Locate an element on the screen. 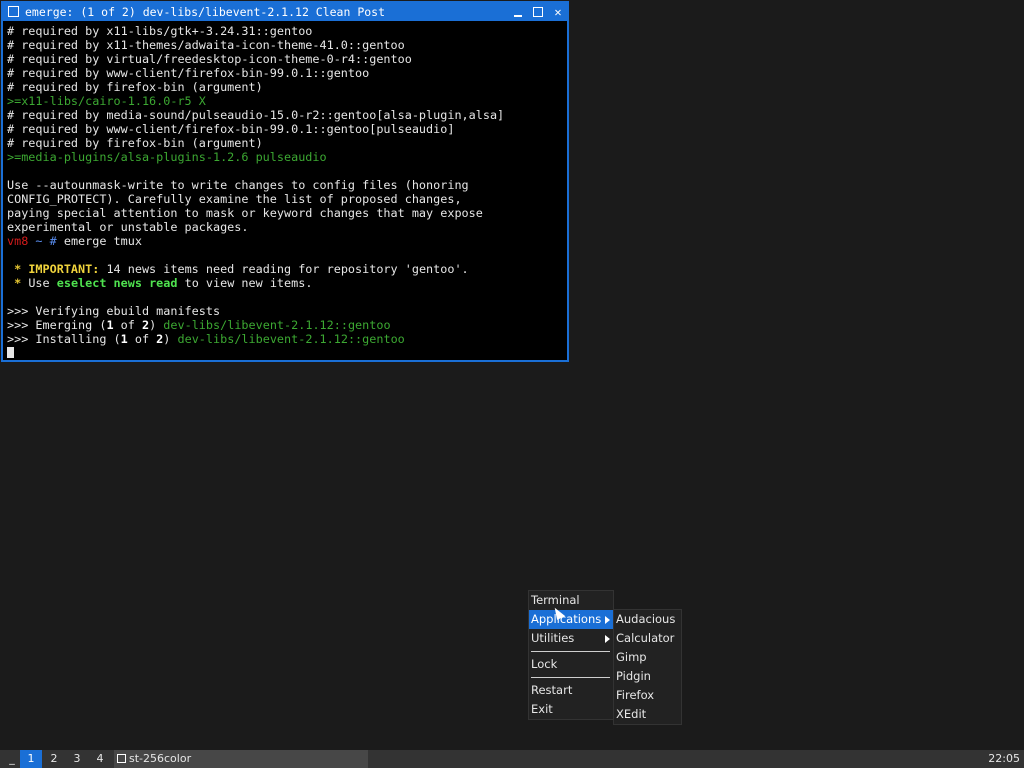  terminal-line: vm8 ~ # emerge tmux is located at coordinates (285, 241).